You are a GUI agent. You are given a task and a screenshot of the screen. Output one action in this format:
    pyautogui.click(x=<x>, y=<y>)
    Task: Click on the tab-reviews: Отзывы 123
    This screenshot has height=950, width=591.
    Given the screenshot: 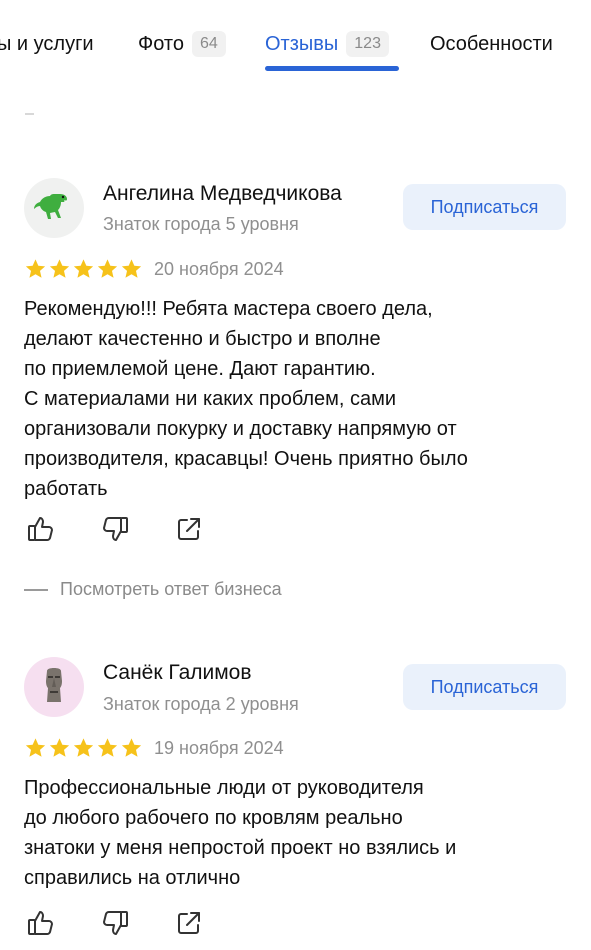 What is the action you would take?
    pyautogui.click(x=327, y=44)
    